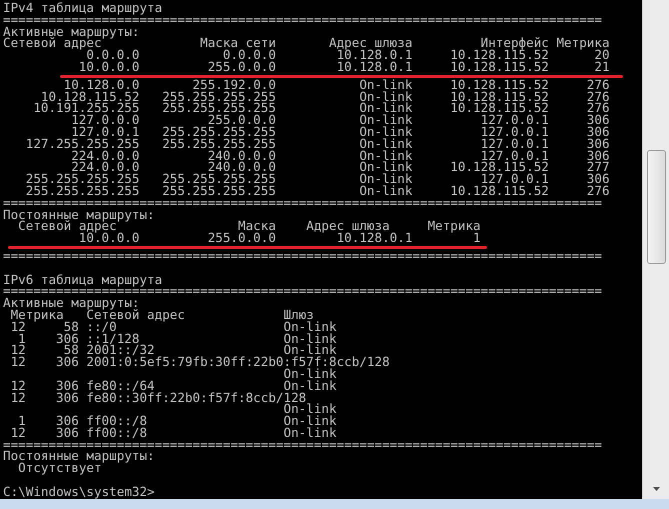 The height and width of the screenshot is (509, 669). Describe the element at coordinates (196, 398) in the screenshot. I see `table-cell: fe80::30ff:22b0:f57f:8ccb/128` at that location.